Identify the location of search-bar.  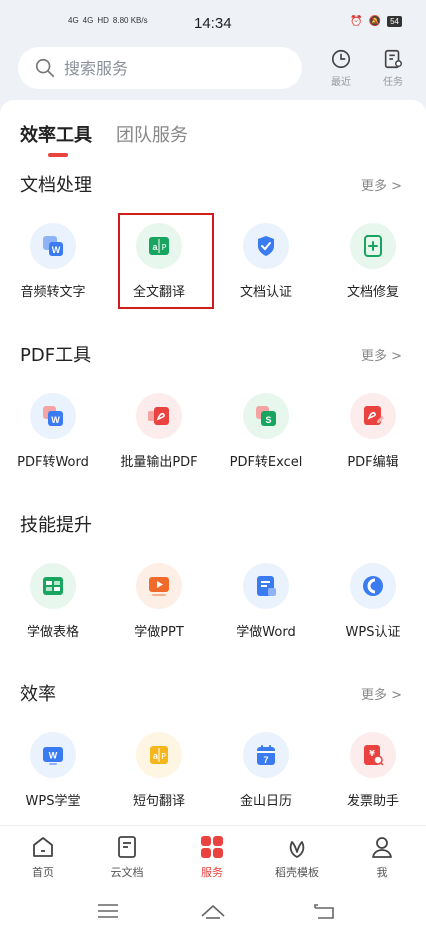
(160, 68).